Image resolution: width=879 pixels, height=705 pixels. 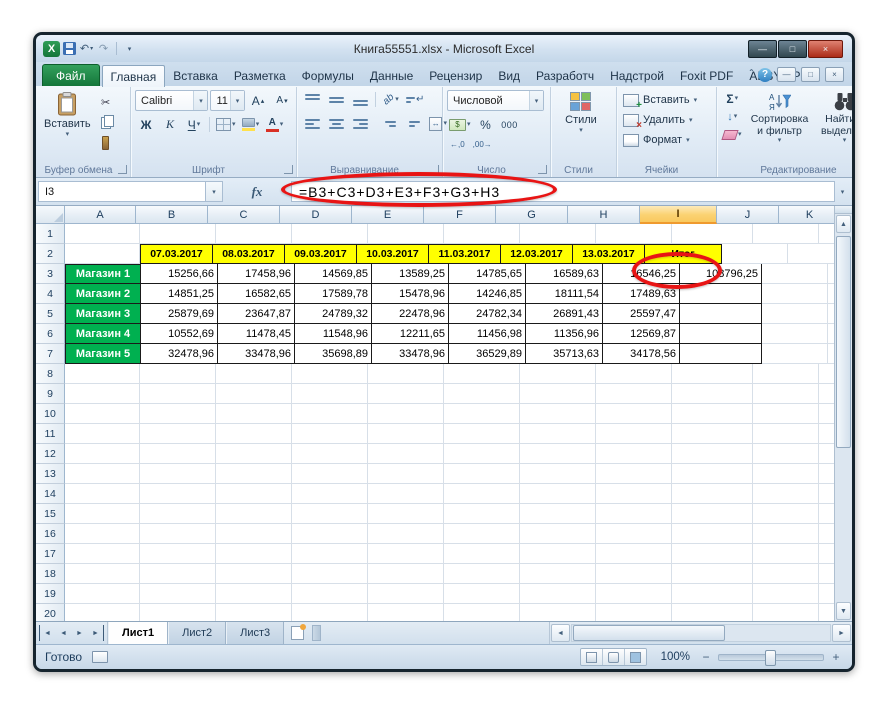 I want to click on cell-I5, so click(x=721, y=314).